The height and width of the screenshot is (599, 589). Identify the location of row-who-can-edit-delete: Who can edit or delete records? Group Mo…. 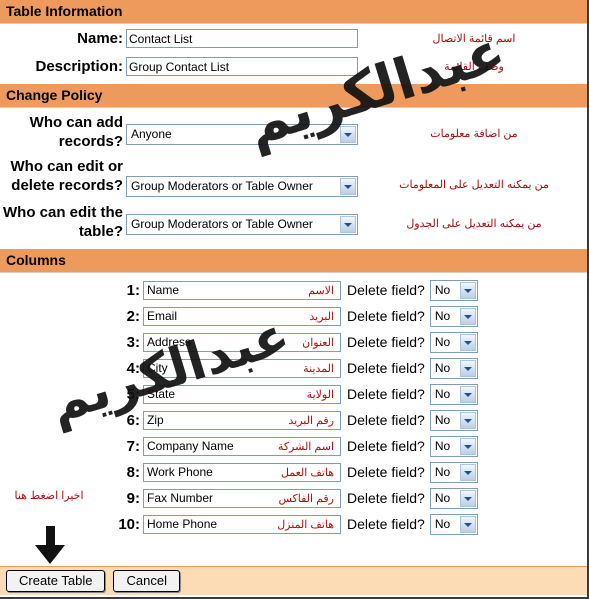
(293, 174).